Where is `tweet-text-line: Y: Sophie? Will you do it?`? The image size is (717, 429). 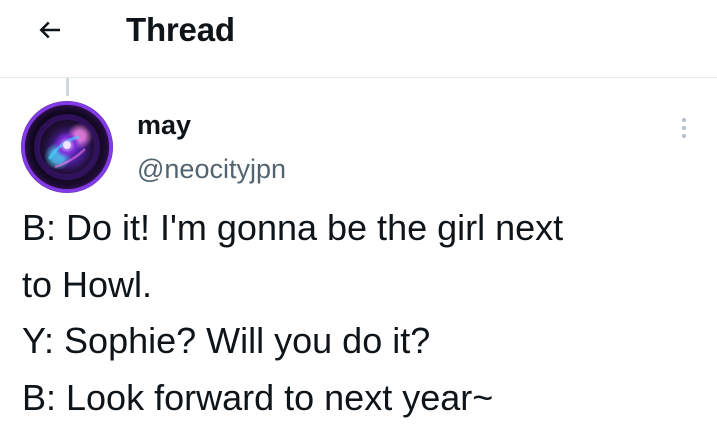 tweet-text-line: Y: Sophie? Will you do it? is located at coordinates (226, 340).